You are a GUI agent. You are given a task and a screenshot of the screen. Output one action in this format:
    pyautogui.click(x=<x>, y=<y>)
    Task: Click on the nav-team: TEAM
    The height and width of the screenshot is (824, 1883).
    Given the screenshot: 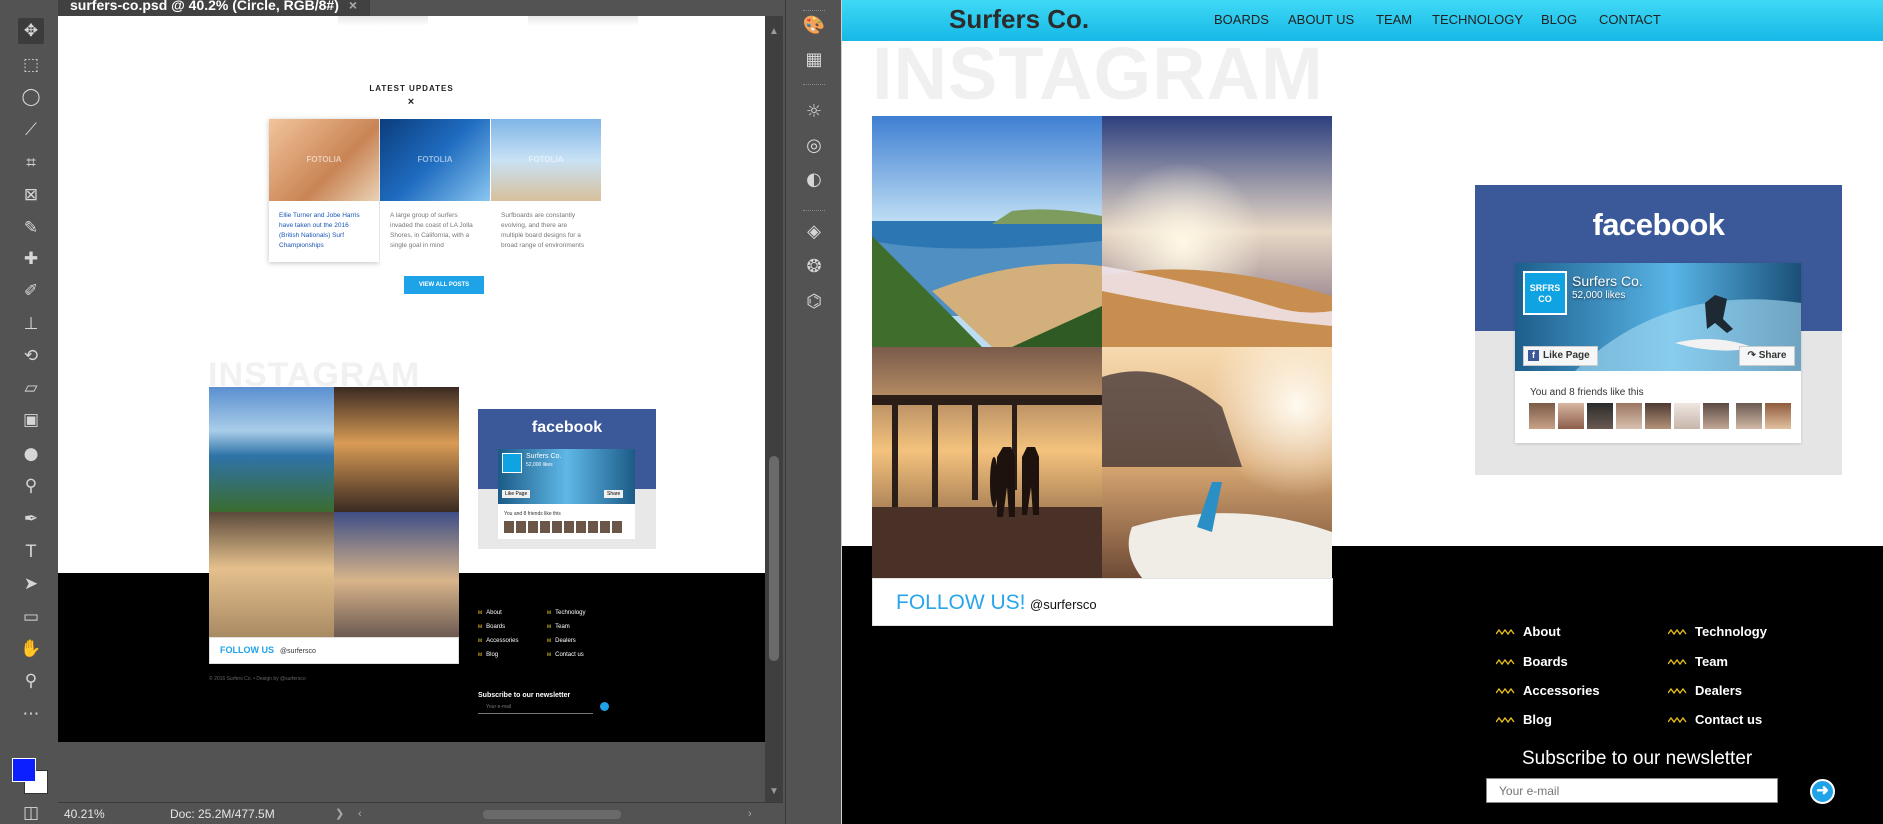 What is the action you would take?
    pyautogui.click(x=1394, y=19)
    